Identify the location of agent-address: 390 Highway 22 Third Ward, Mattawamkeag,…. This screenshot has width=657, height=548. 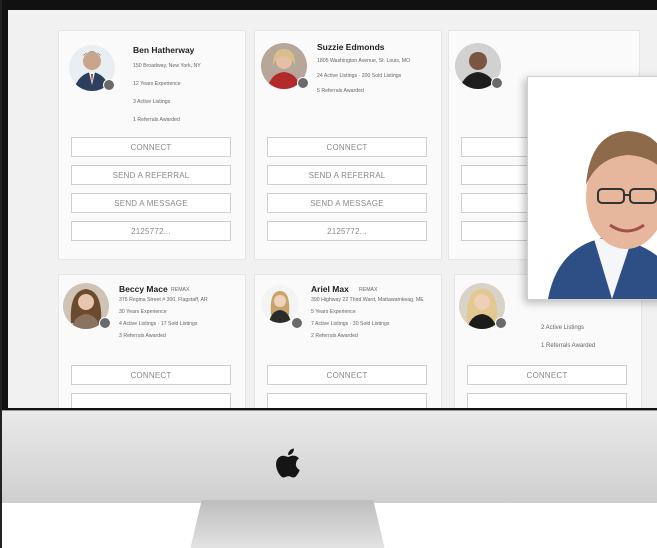
(367, 300).